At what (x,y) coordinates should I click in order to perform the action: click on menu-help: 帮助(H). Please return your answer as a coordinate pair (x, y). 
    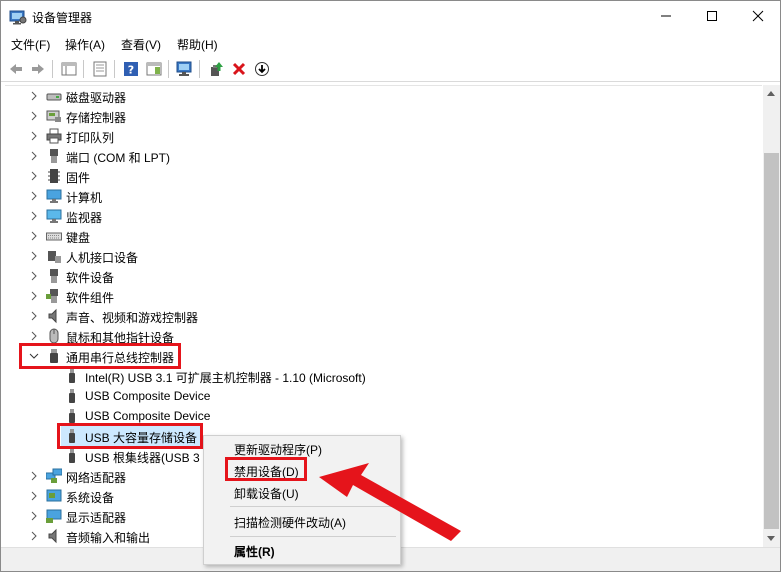
    Looking at the image, I should click on (197, 44).